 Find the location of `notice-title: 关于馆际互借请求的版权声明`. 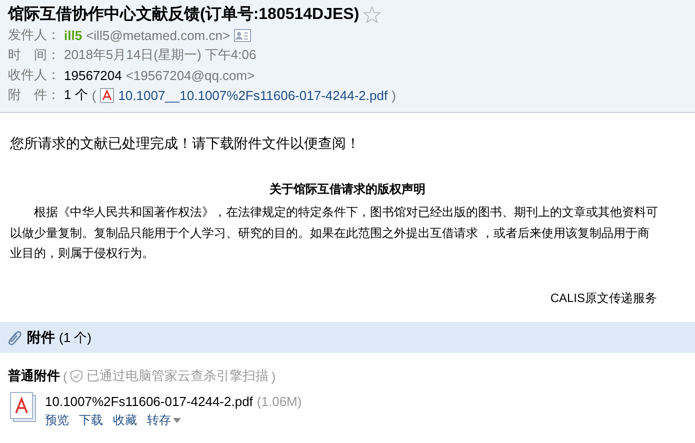

notice-title: 关于馆际互借请求的版权声明 is located at coordinates (347, 189).